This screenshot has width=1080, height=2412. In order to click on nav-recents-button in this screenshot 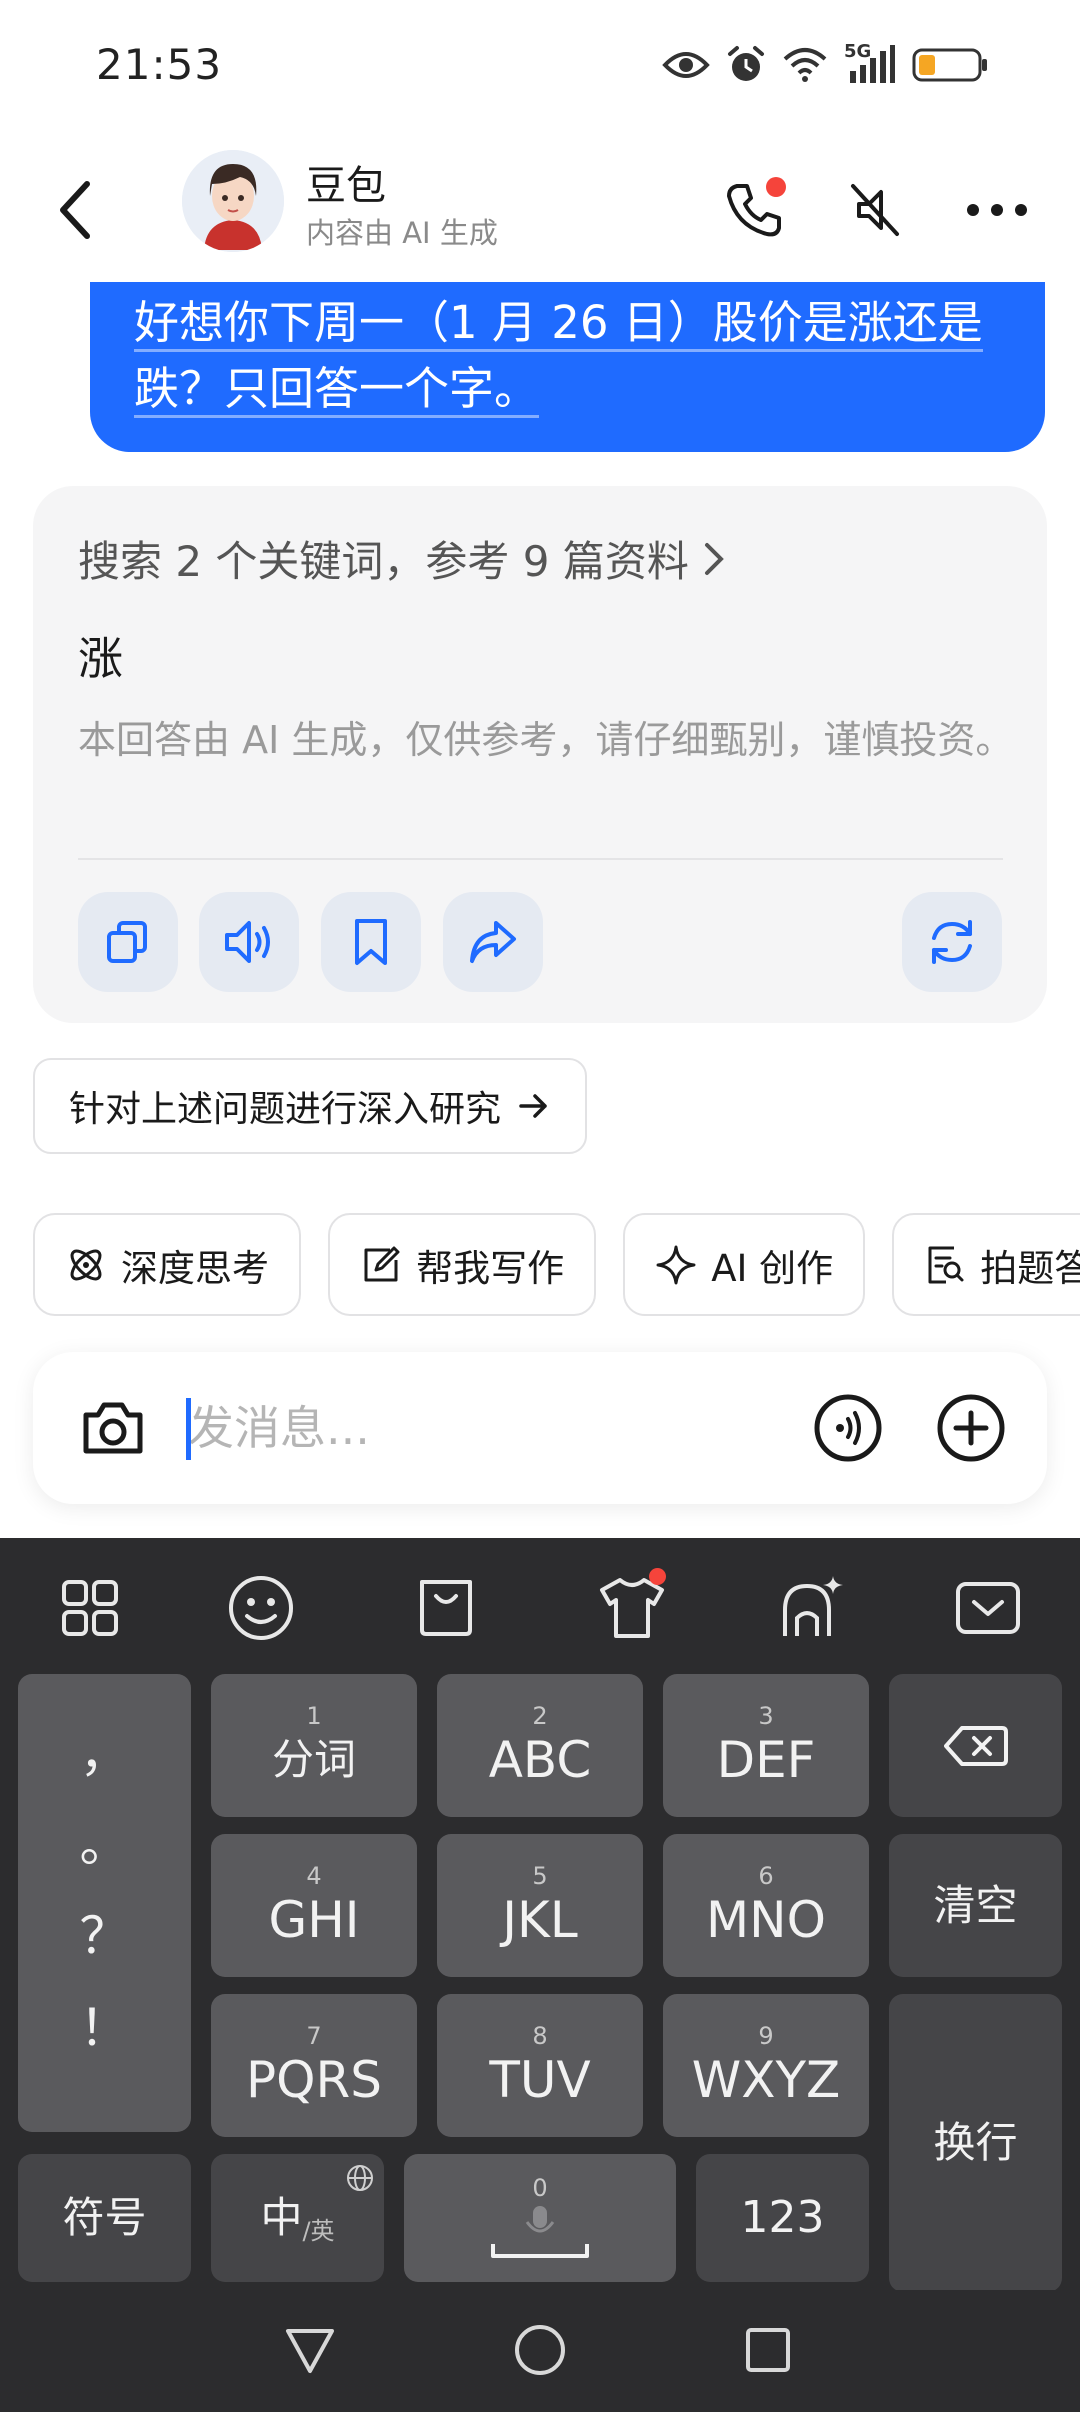, I will do `click(768, 2350)`.